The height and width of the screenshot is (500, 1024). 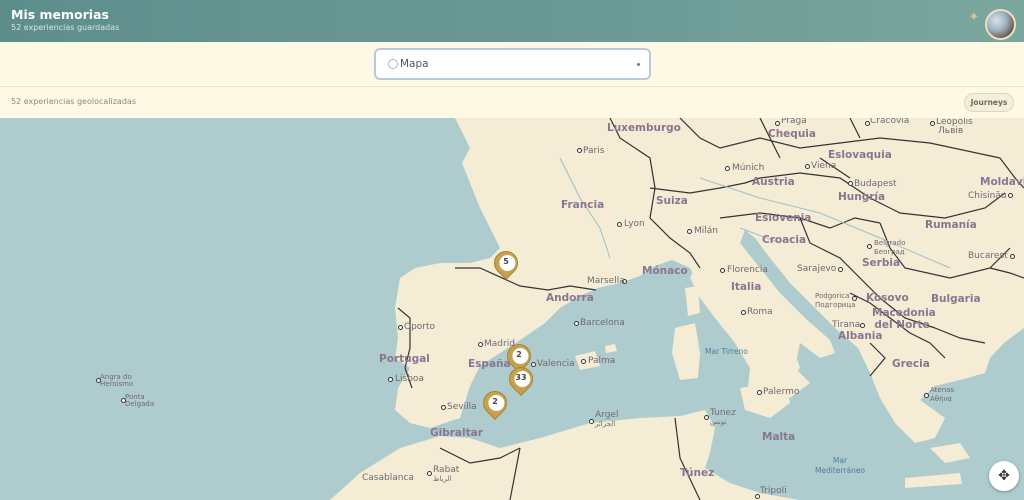 I want to click on avatar, so click(x=1000, y=24).